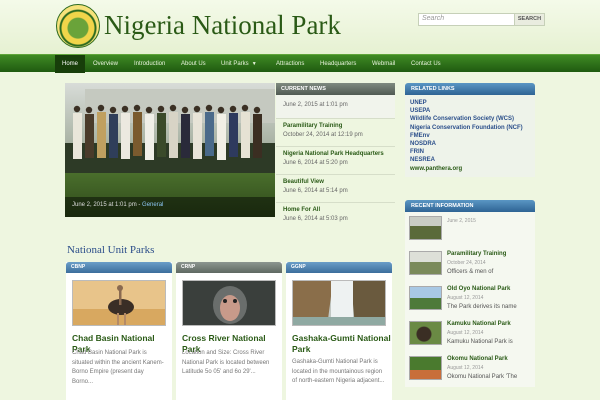 This screenshot has height=400, width=600. Describe the element at coordinates (339, 267) in the screenshot. I see `park-card-tab: GGNP` at that location.